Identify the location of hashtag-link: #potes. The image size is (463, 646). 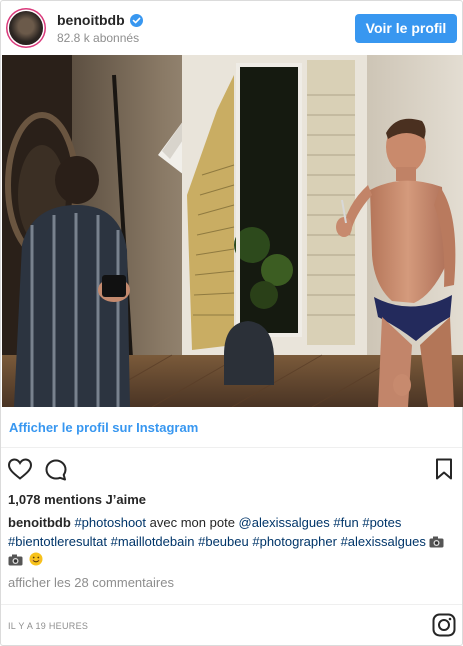
(381, 522).